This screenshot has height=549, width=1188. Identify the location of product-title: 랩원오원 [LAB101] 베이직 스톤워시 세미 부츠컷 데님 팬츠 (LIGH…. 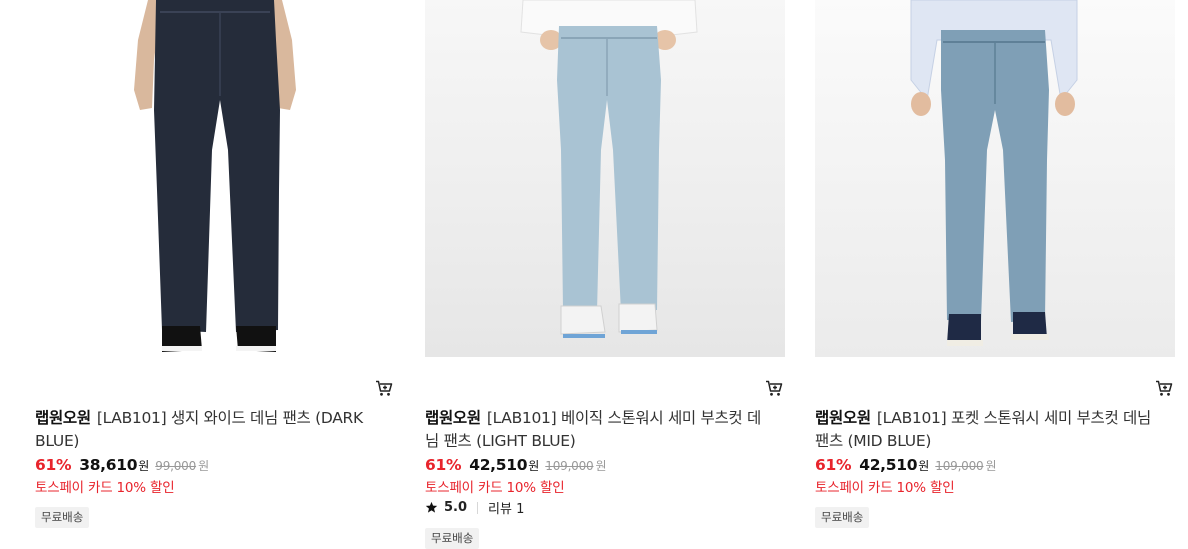
(597, 430).